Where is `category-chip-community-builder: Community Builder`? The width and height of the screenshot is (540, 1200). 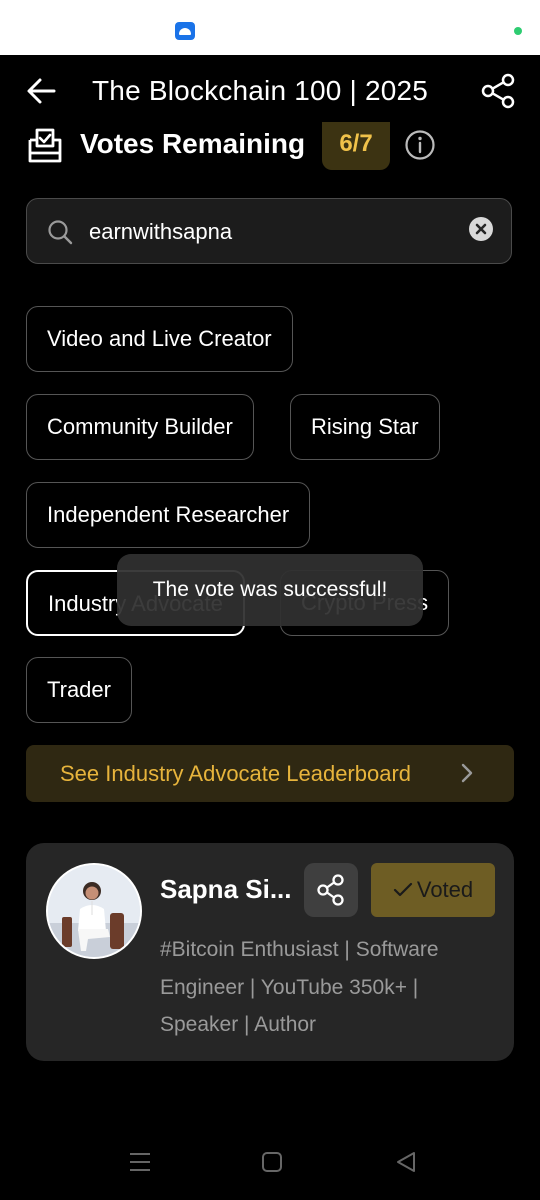 category-chip-community-builder: Community Builder is located at coordinates (140, 427).